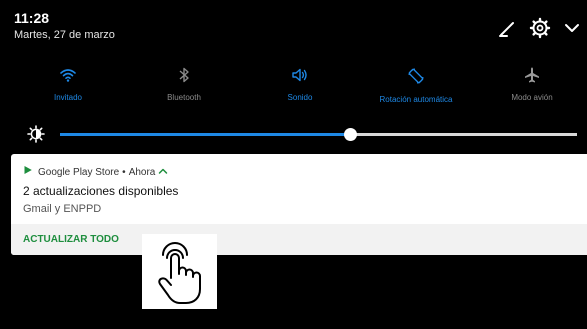 The width and height of the screenshot is (587, 329). I want to click on notification-header: Google Play Store • Ahora, so click(95, 172).